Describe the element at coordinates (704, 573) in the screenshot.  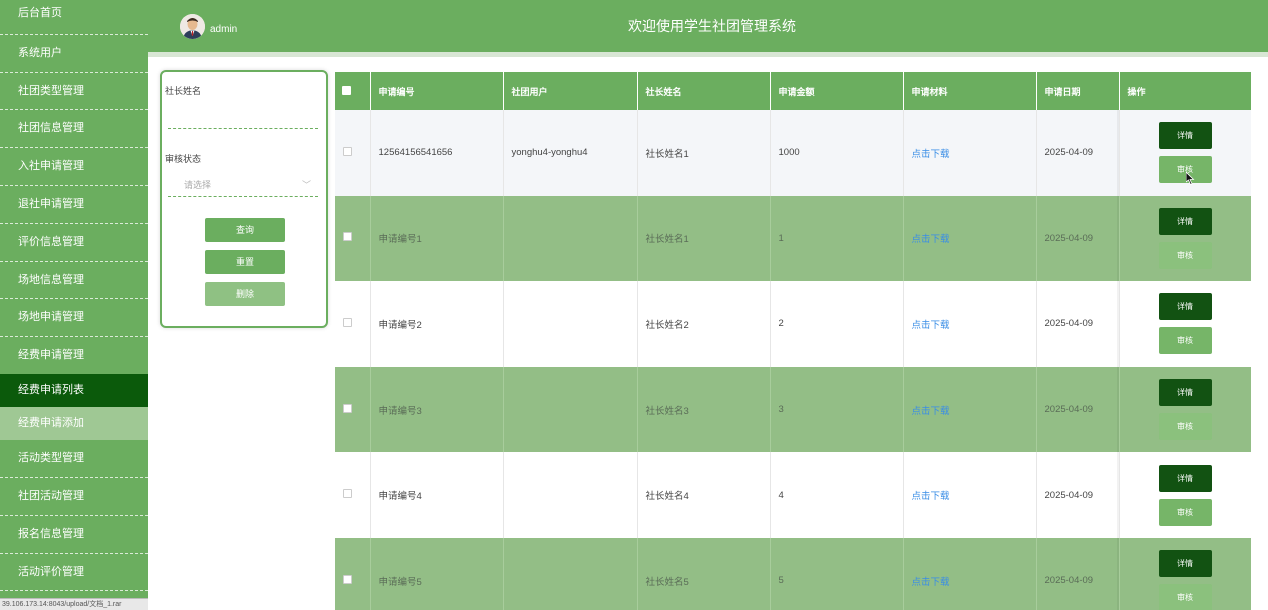
I see `cell-president: 社长姓名5` at that location.